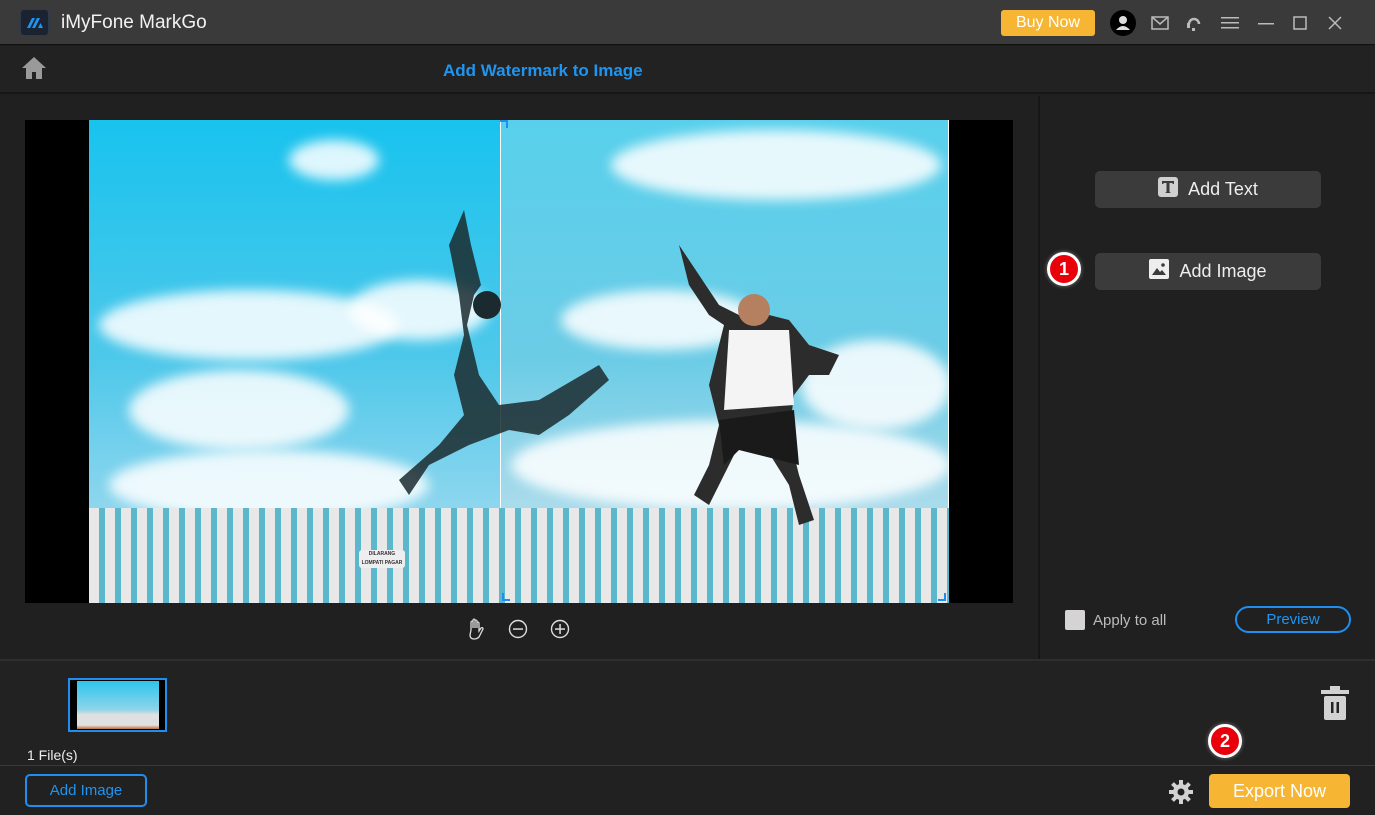 This screenshot has width=1375, height=815. Describe the element at coordinates (504, 352) in the screenshot. I see `jumping-person-shadow` at that location.